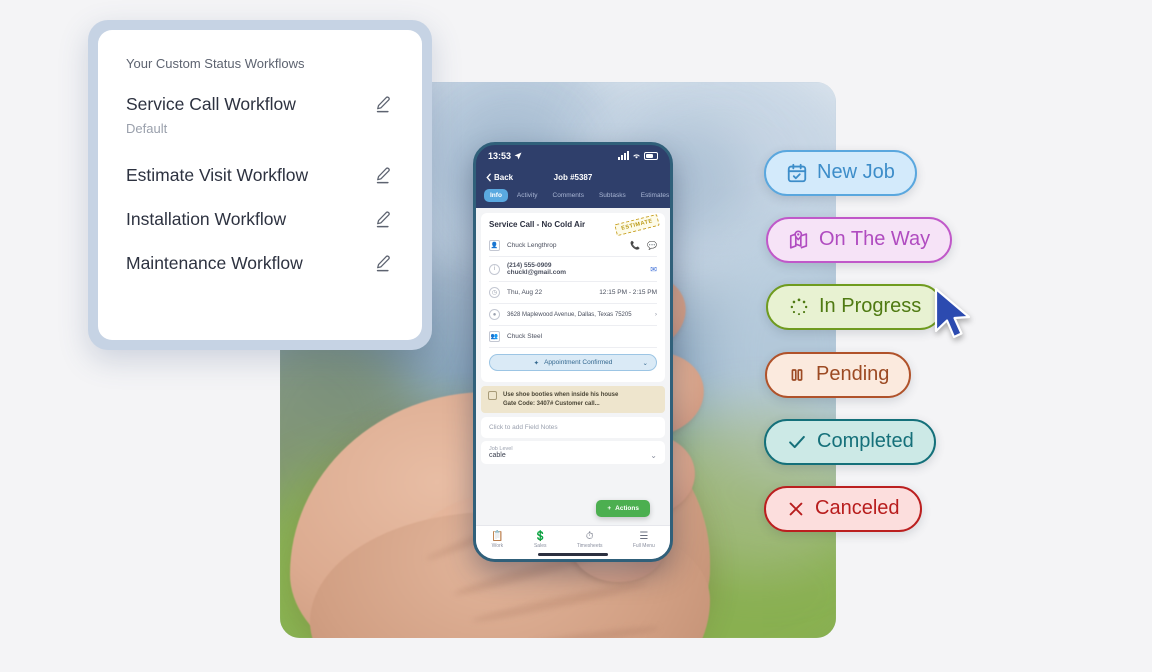 The height and width of the screenshot is (672, 1152). I want to click on status-badge-pending: Pending, so click(838, 375).